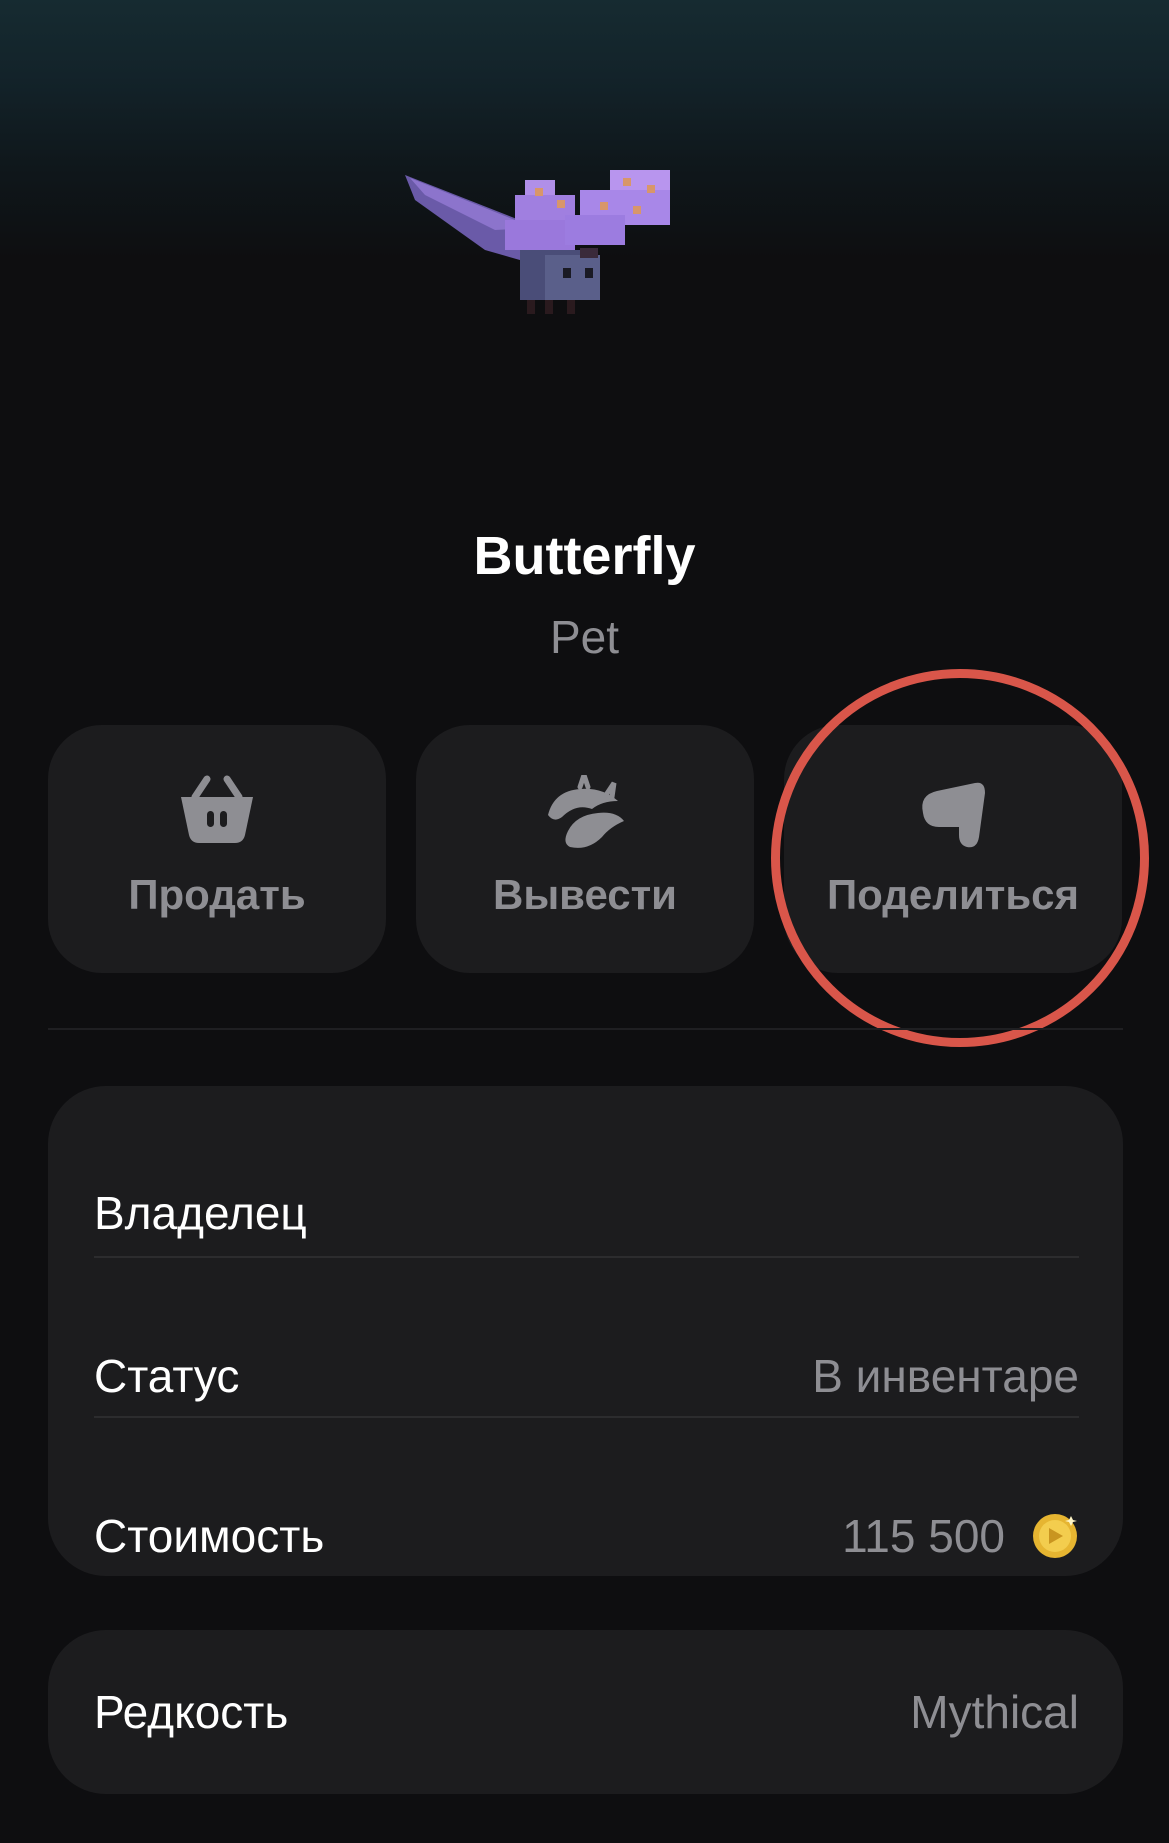 The image size is (1169, 1843). I want to click on withdraw-button: Вывести, so click(585, 849).